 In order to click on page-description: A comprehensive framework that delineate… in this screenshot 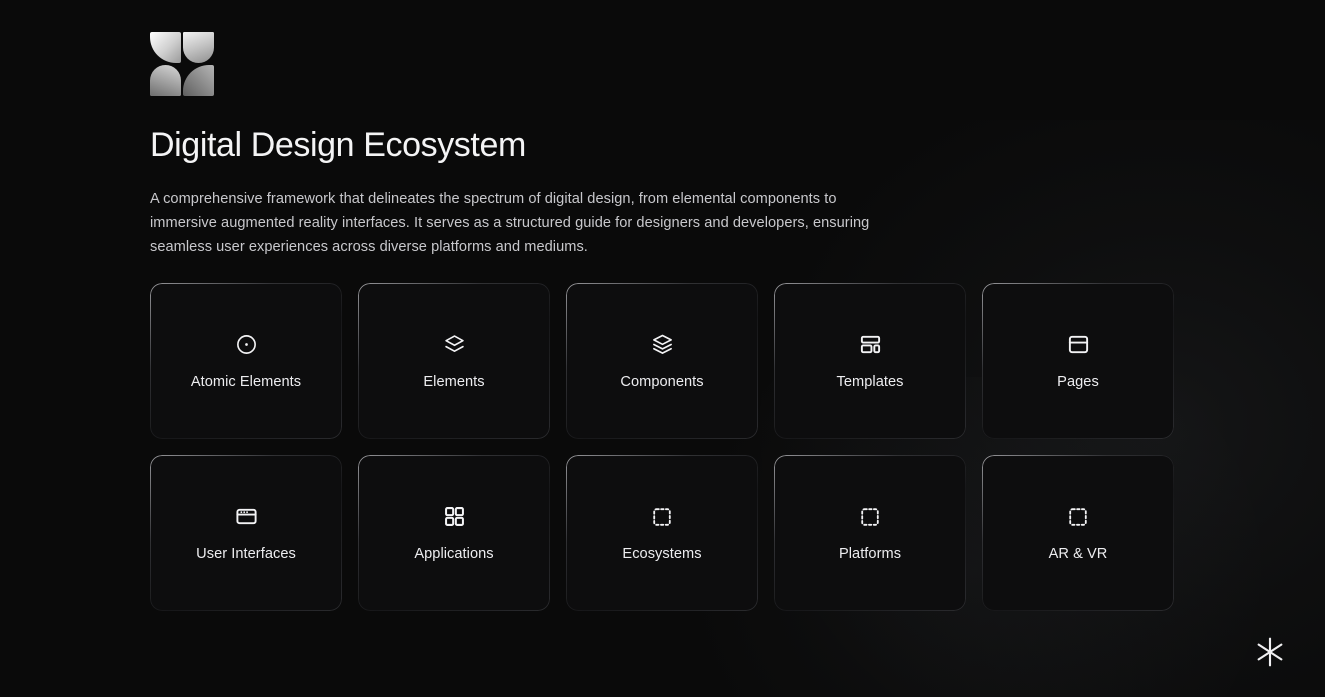, I will do `click(510, 223)`.